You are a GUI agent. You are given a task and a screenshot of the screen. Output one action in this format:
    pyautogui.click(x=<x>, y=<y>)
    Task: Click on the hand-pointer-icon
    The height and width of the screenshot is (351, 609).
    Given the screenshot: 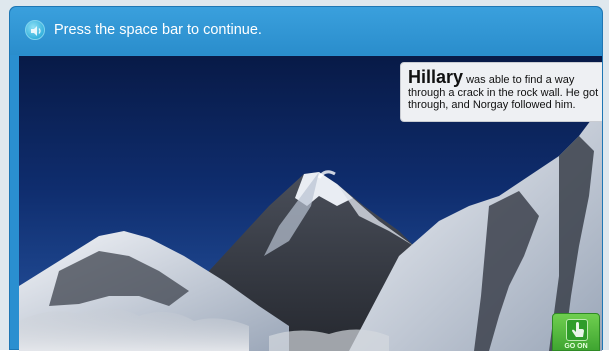 What is the action you would take?
    pyautogui.click(x=577, y=330)
    